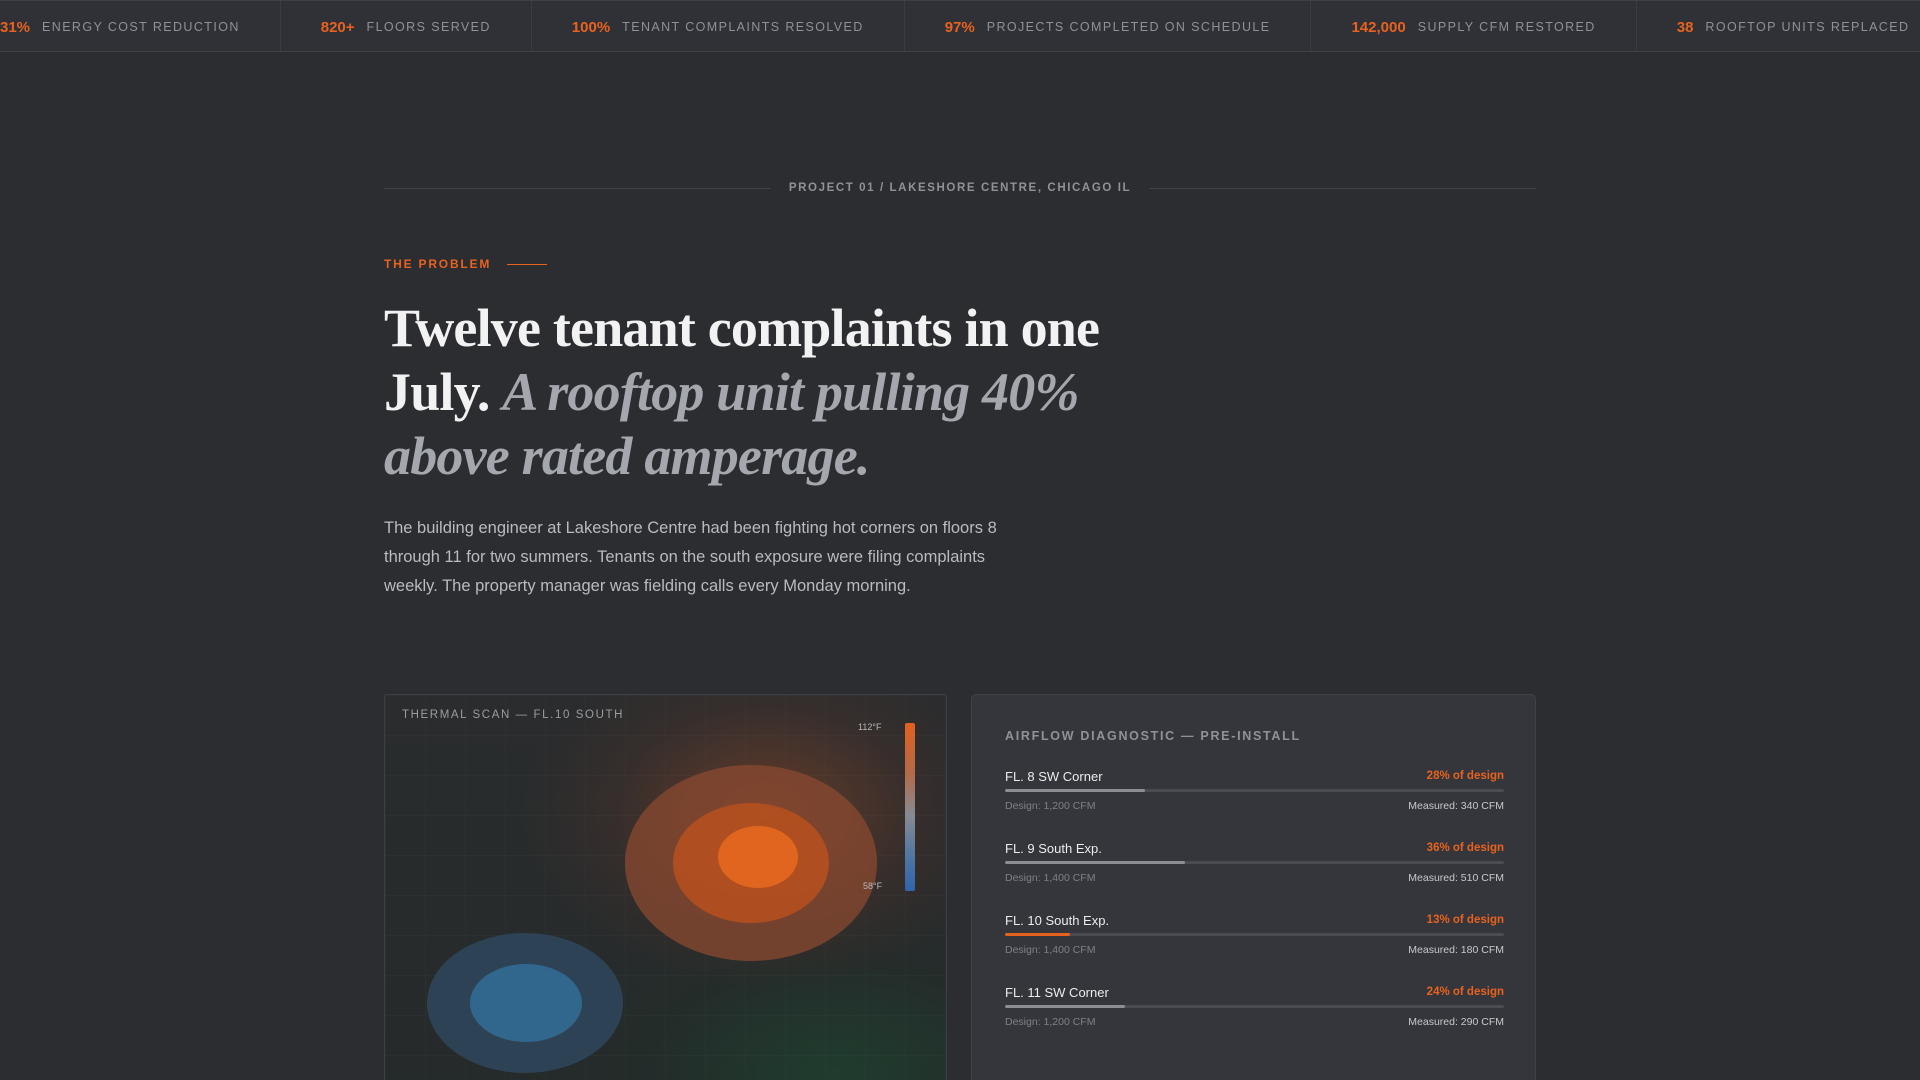  I want to click on ticker-value: 31%, so click(15, 27).